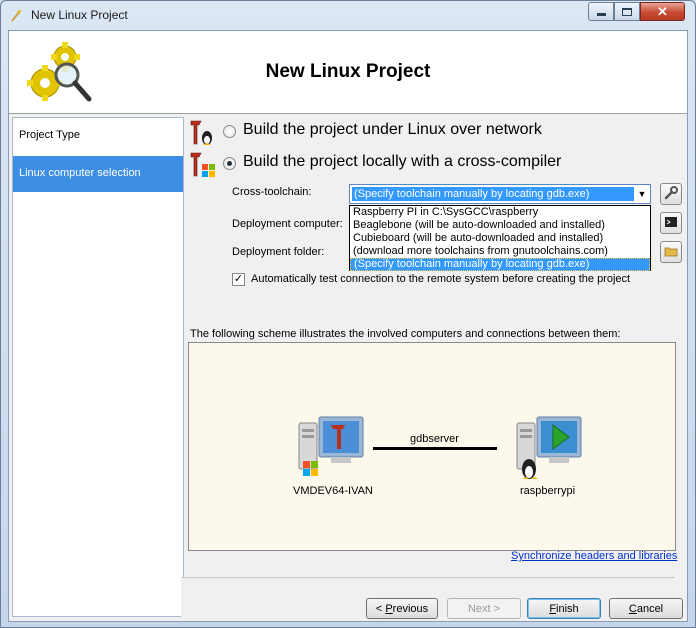 The image size is (696, 628). I want to click on windows-tools-icon, so click(202, 164).